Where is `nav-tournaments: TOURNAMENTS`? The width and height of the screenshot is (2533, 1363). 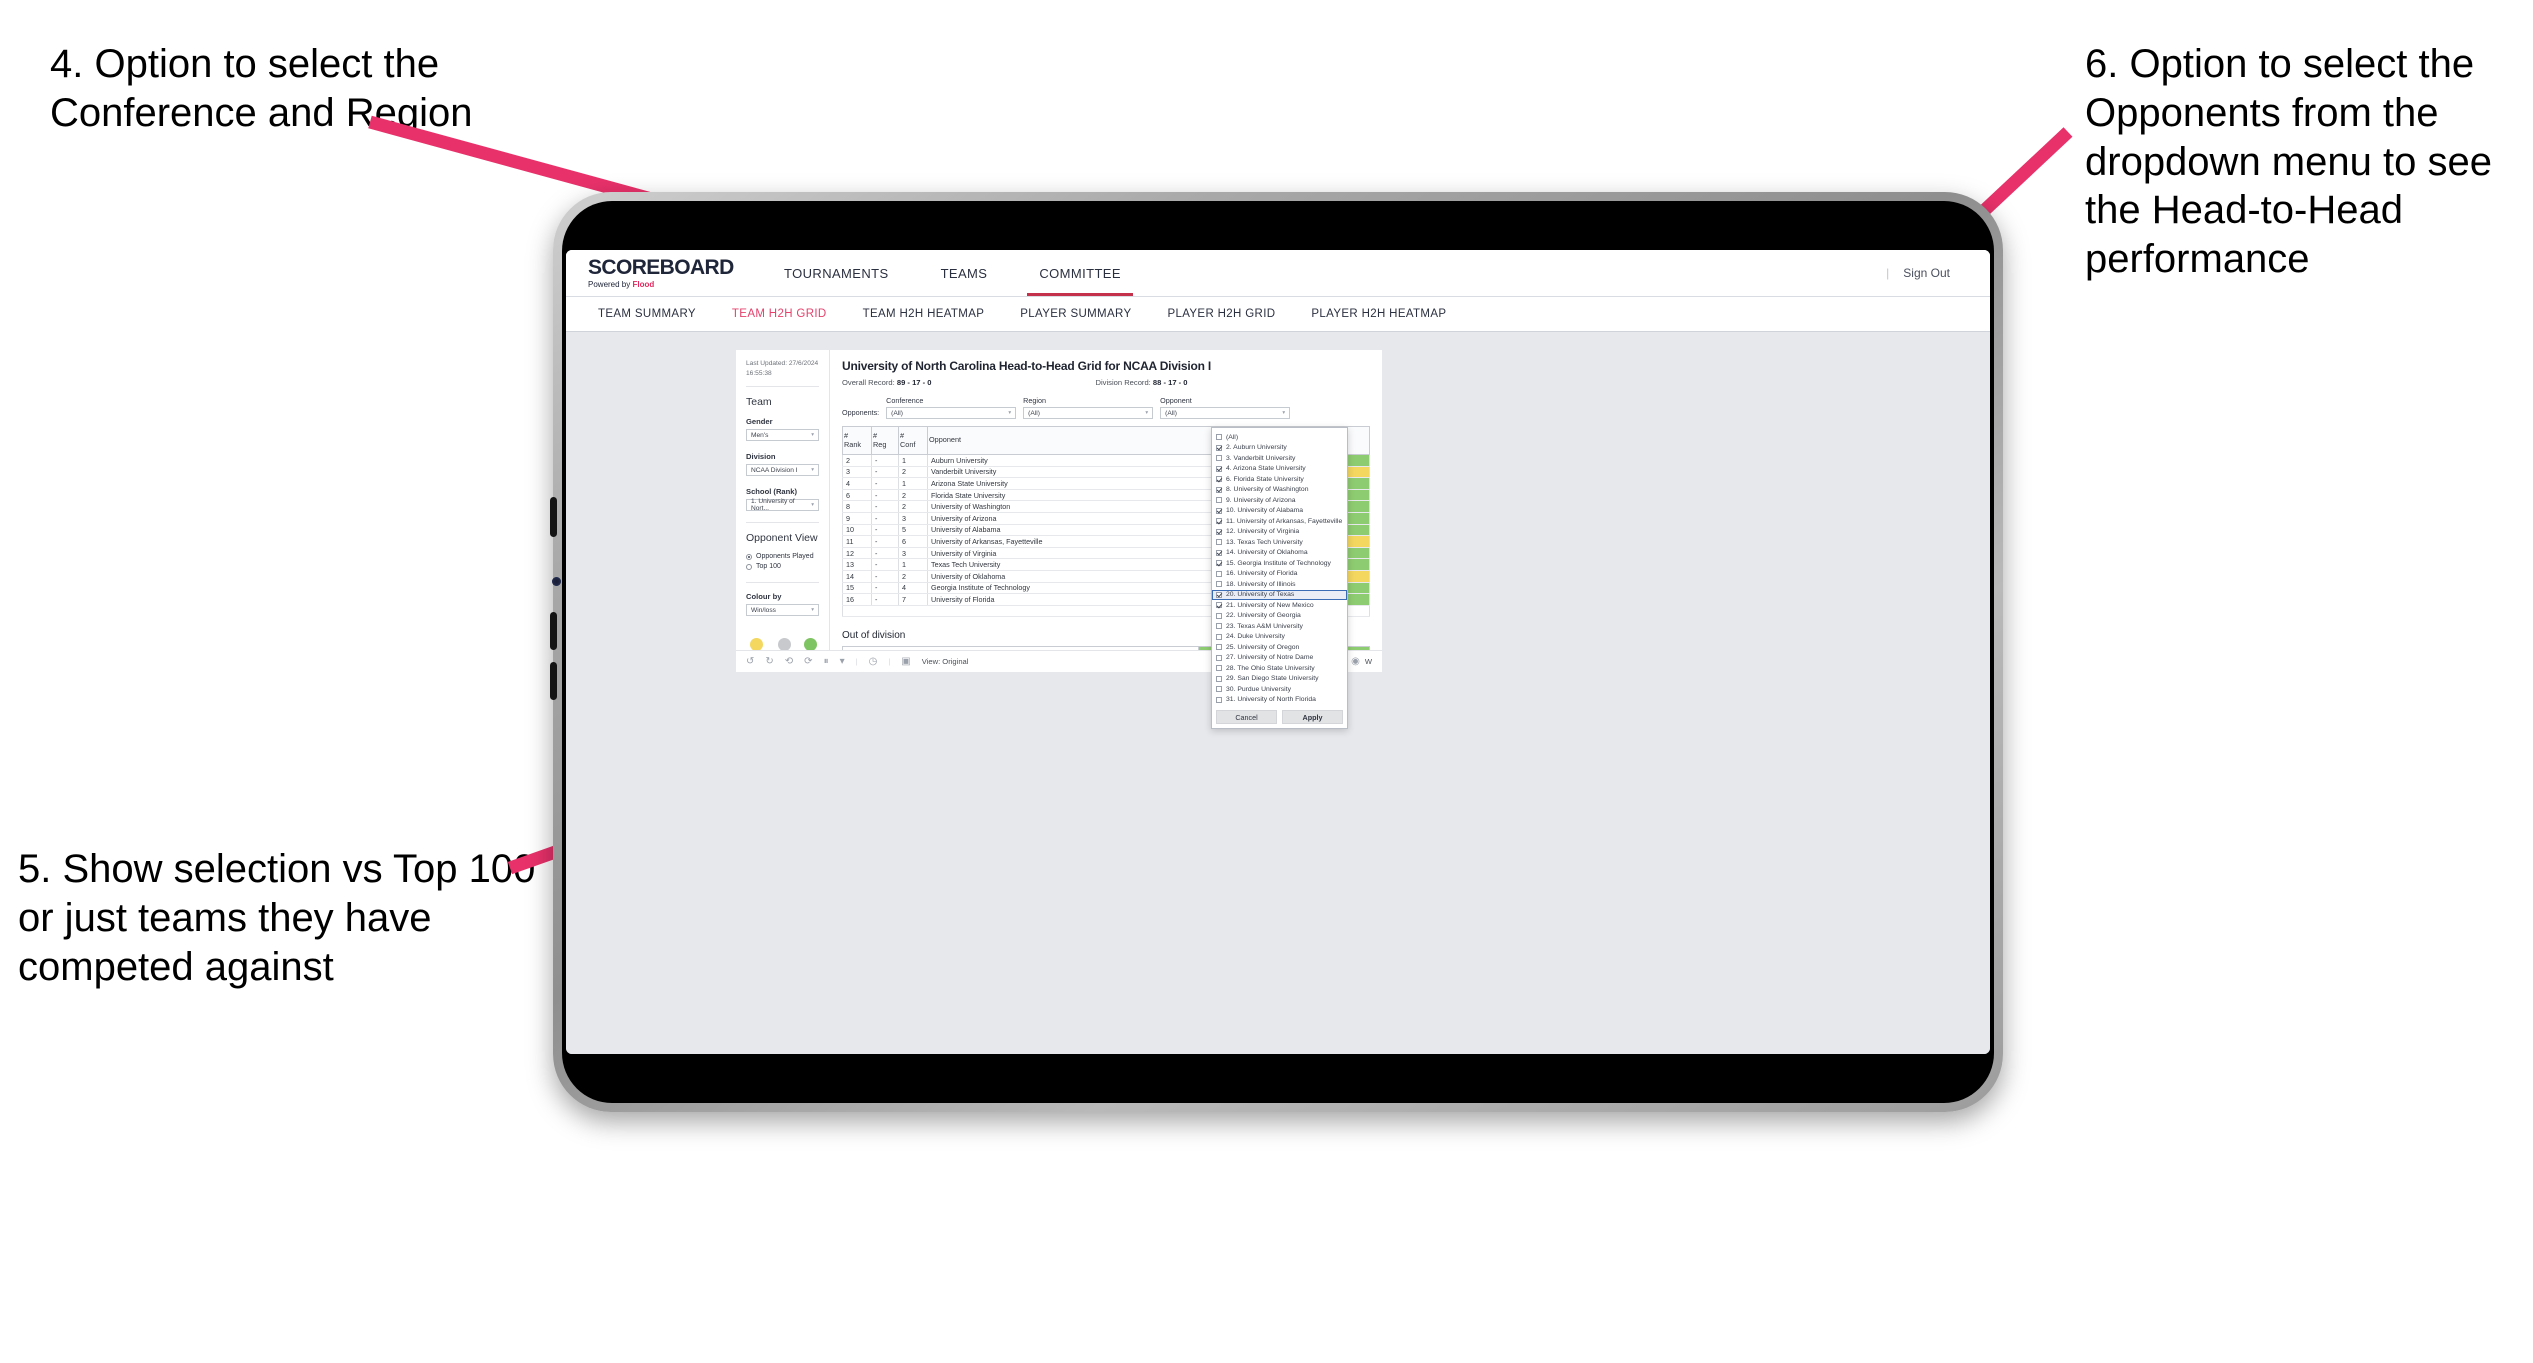
nav-tournaments: TOURNAMENTS is located at coordinates (836, 273).